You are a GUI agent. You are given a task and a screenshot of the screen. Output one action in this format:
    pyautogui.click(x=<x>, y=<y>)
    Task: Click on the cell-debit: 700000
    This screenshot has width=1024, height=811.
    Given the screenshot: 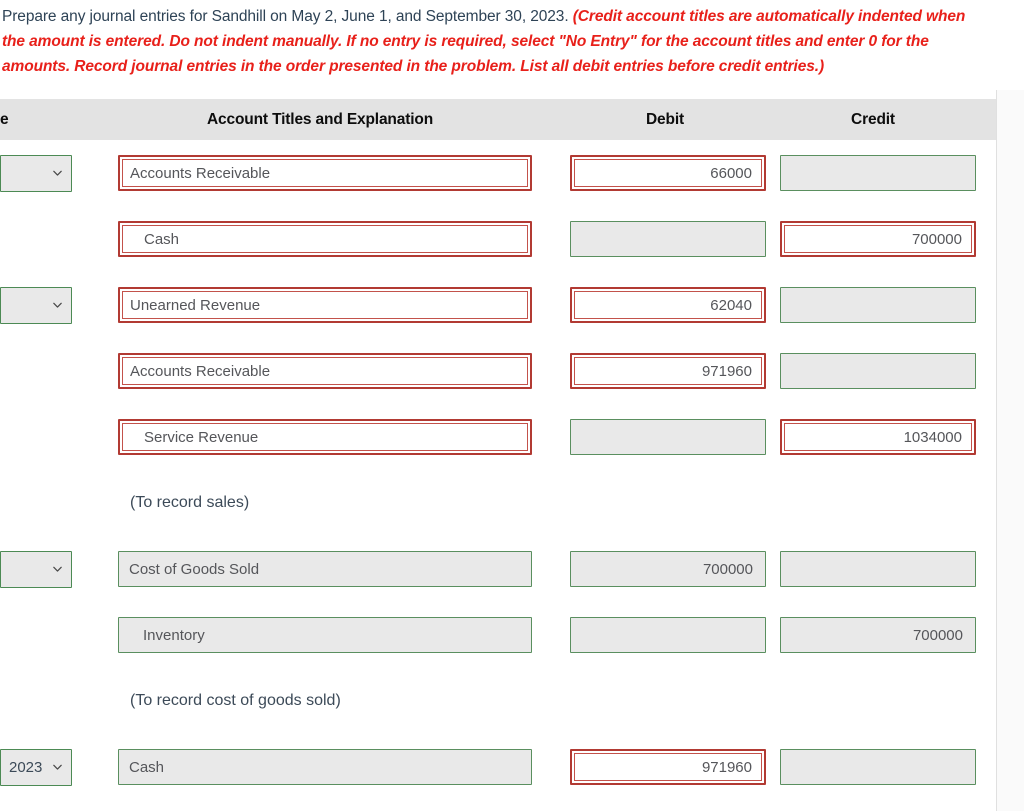 What is the action you would take?
    pyautogui.click(x=667, y=569)
    